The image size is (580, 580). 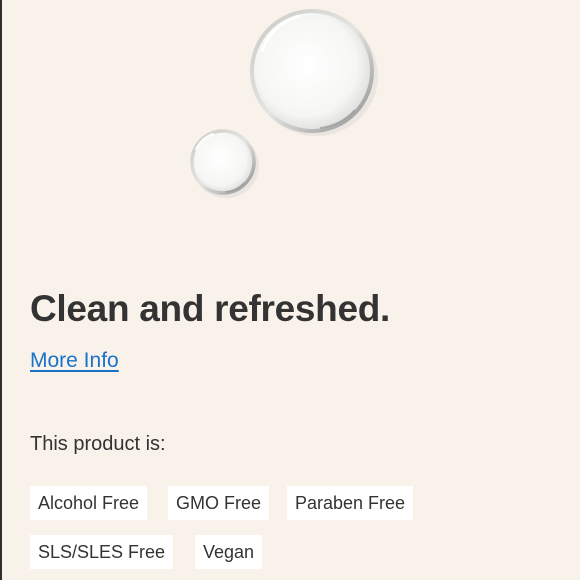 What do you see at coordinates (350, 503) in the screenshot?
I see `tag-paraben-free: Paraben Free` at bounding box center [350, 503].